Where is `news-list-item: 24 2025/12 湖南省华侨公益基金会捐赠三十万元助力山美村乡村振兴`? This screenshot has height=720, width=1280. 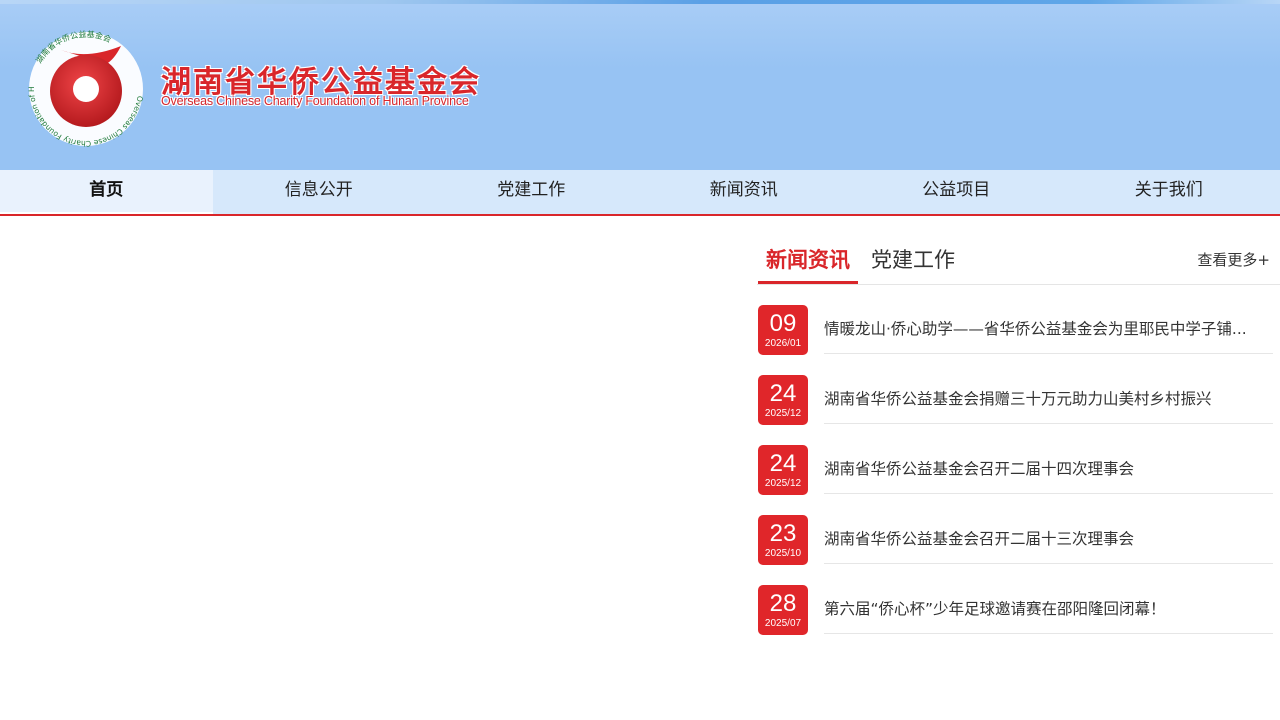
news-list-item: 24 2025/12 湖南省华侨公益基金会捐赠三十万元助力山美村乡村振兴 is located at coordinates (1018, 409).